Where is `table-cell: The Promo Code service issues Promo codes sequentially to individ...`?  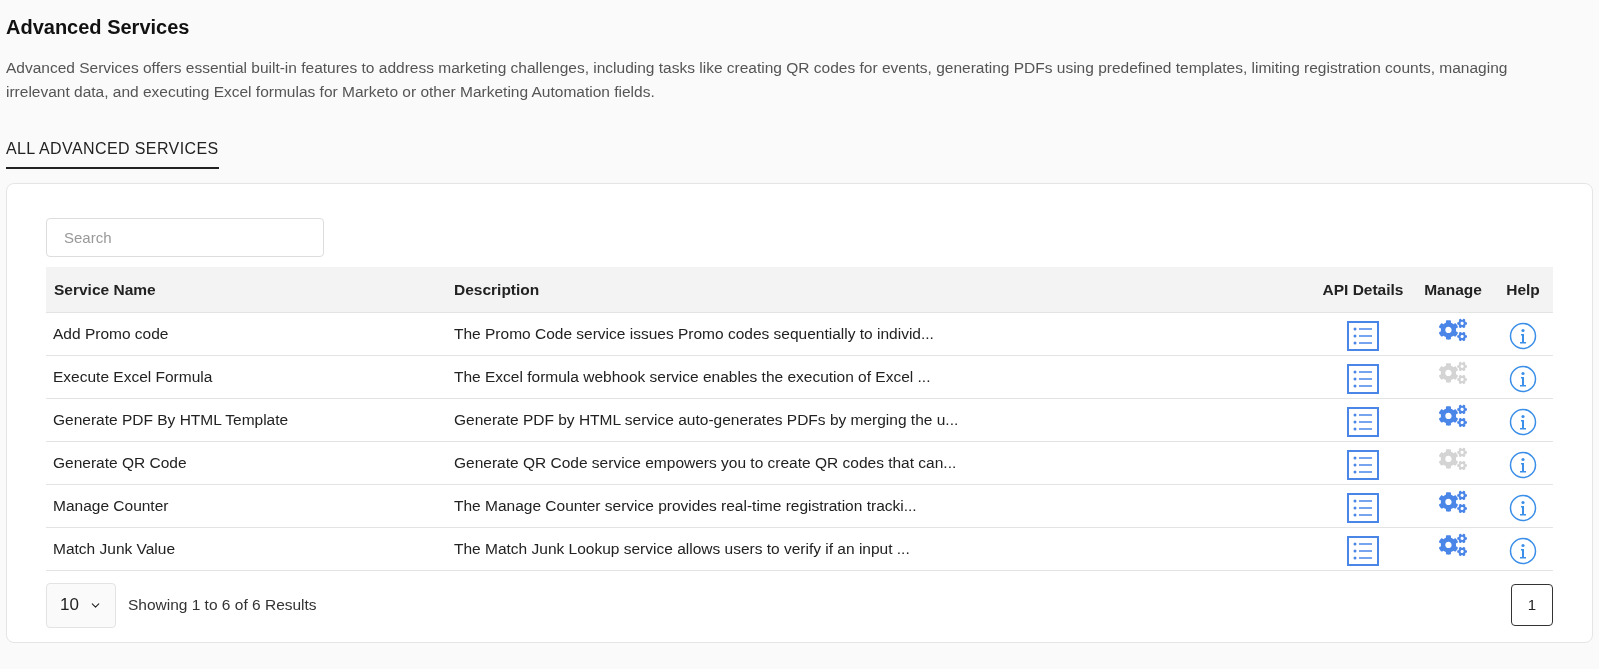 table-cell: The Promo Code service issues Promo codes sequentially to individ... is located at coordinates (879, 333).